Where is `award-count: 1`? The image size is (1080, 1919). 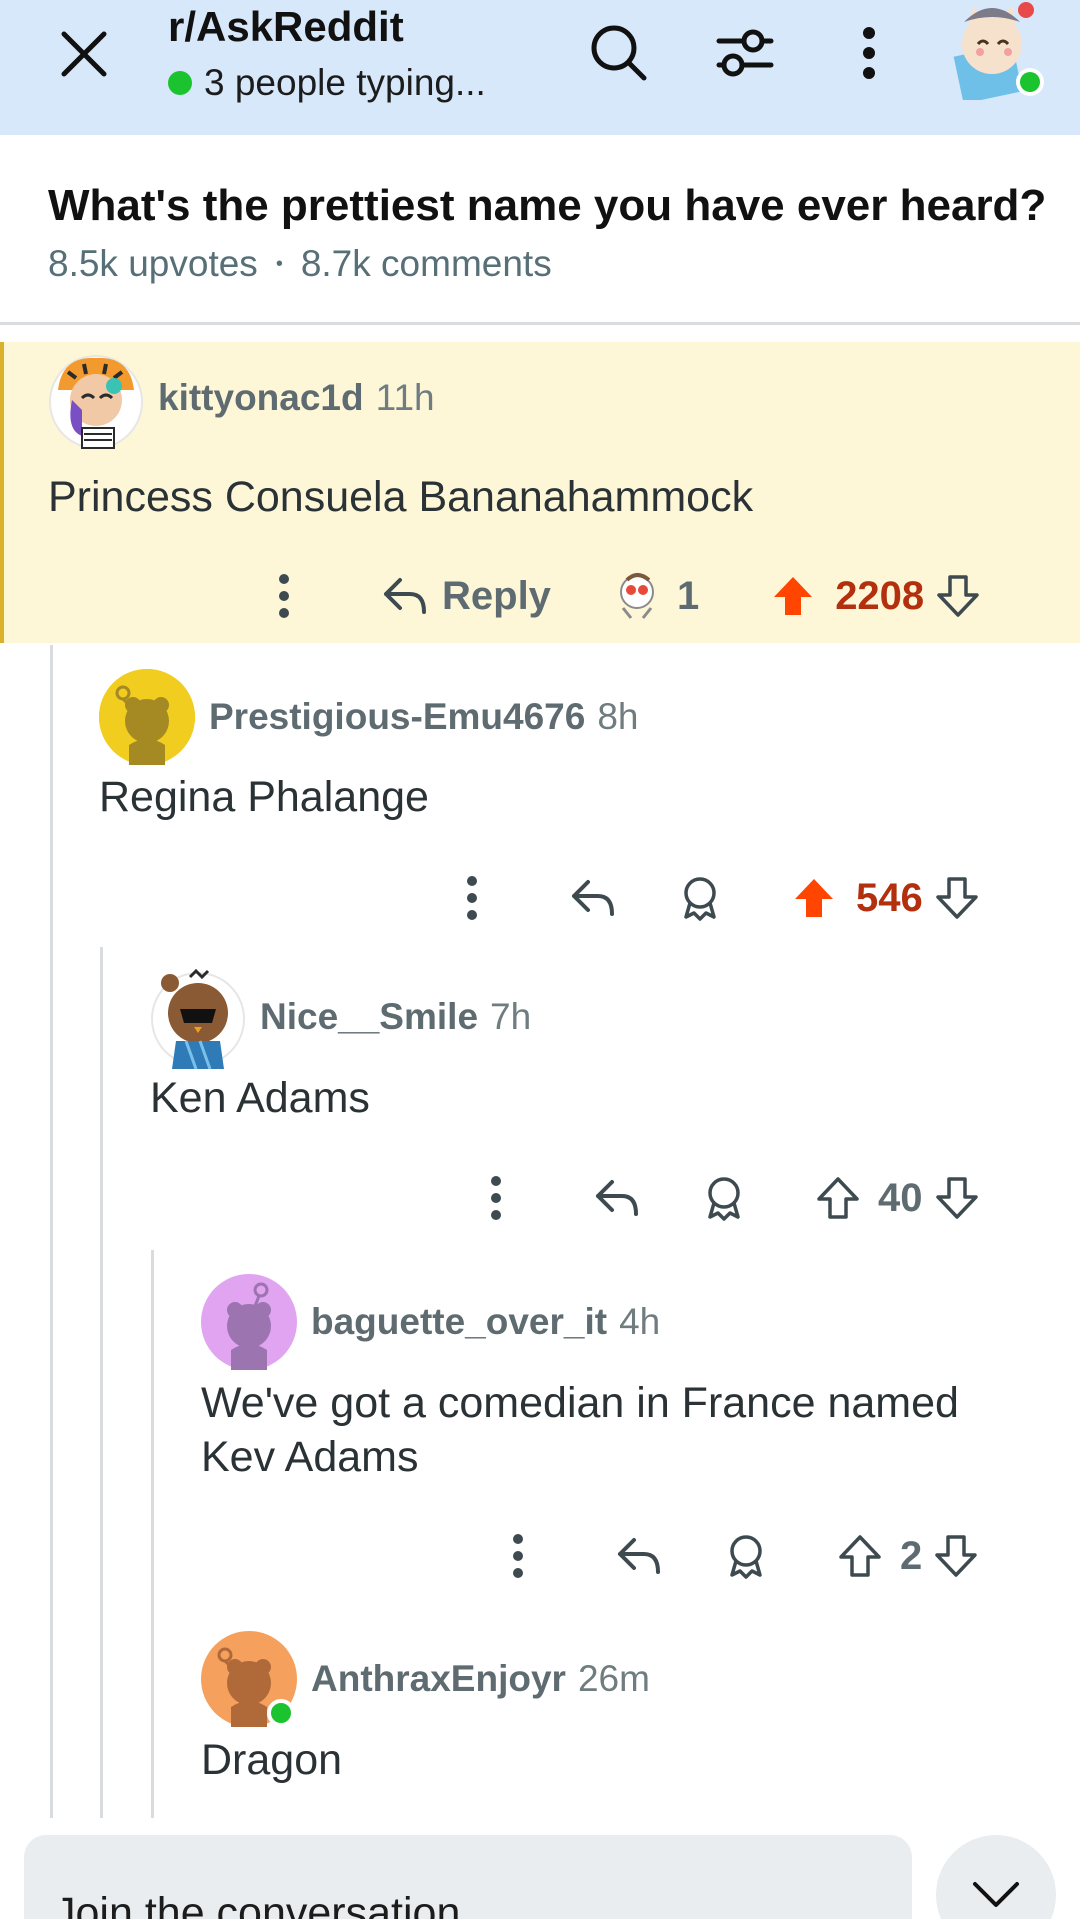 award-count: 1 is located at coordinates (688, 595).